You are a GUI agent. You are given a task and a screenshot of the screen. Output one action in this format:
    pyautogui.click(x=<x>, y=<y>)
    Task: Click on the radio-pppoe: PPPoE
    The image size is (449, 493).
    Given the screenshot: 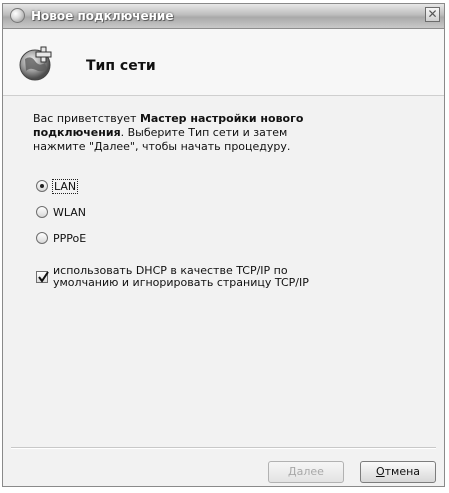 What is the action you would take?
    pyautogui.click(x=61, y=238)
    